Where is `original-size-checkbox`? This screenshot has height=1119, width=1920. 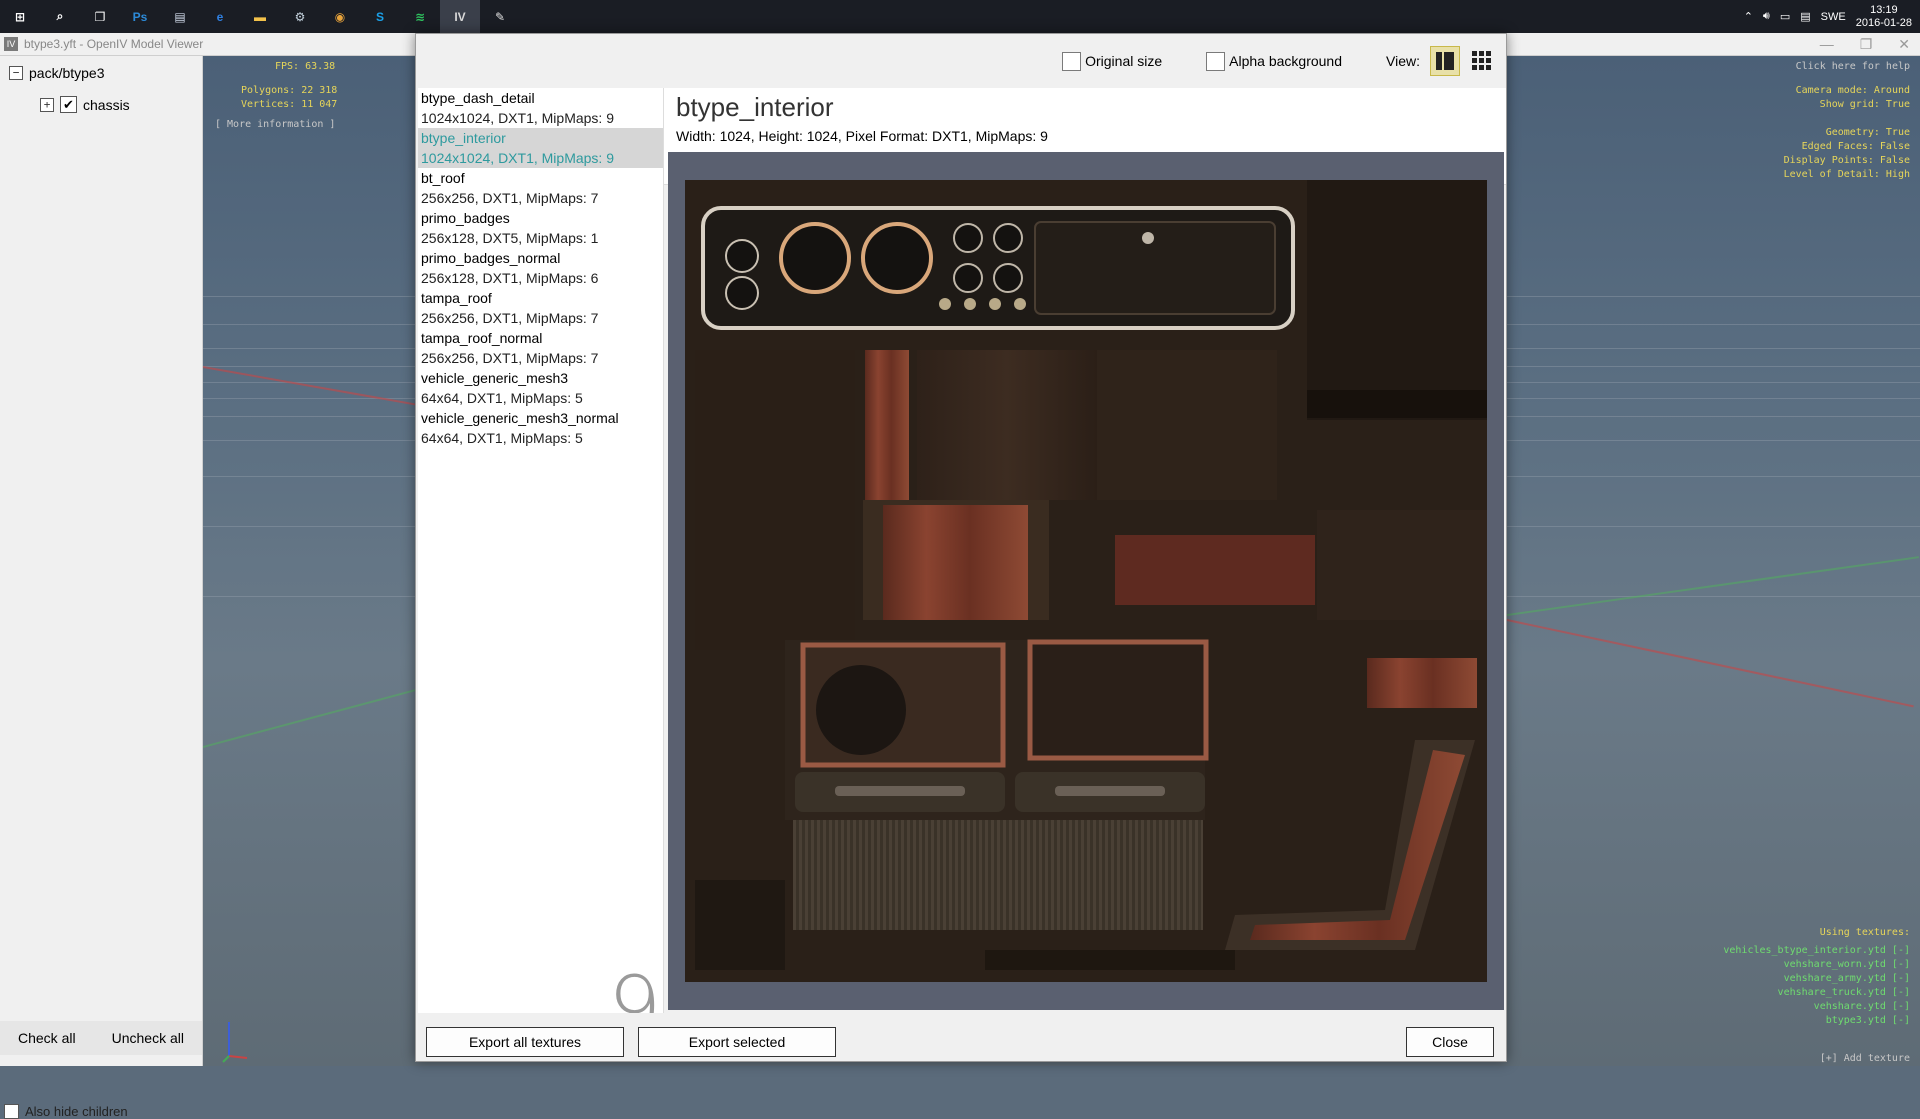
original-size-checkbox is located at coordinates (1072, 61).